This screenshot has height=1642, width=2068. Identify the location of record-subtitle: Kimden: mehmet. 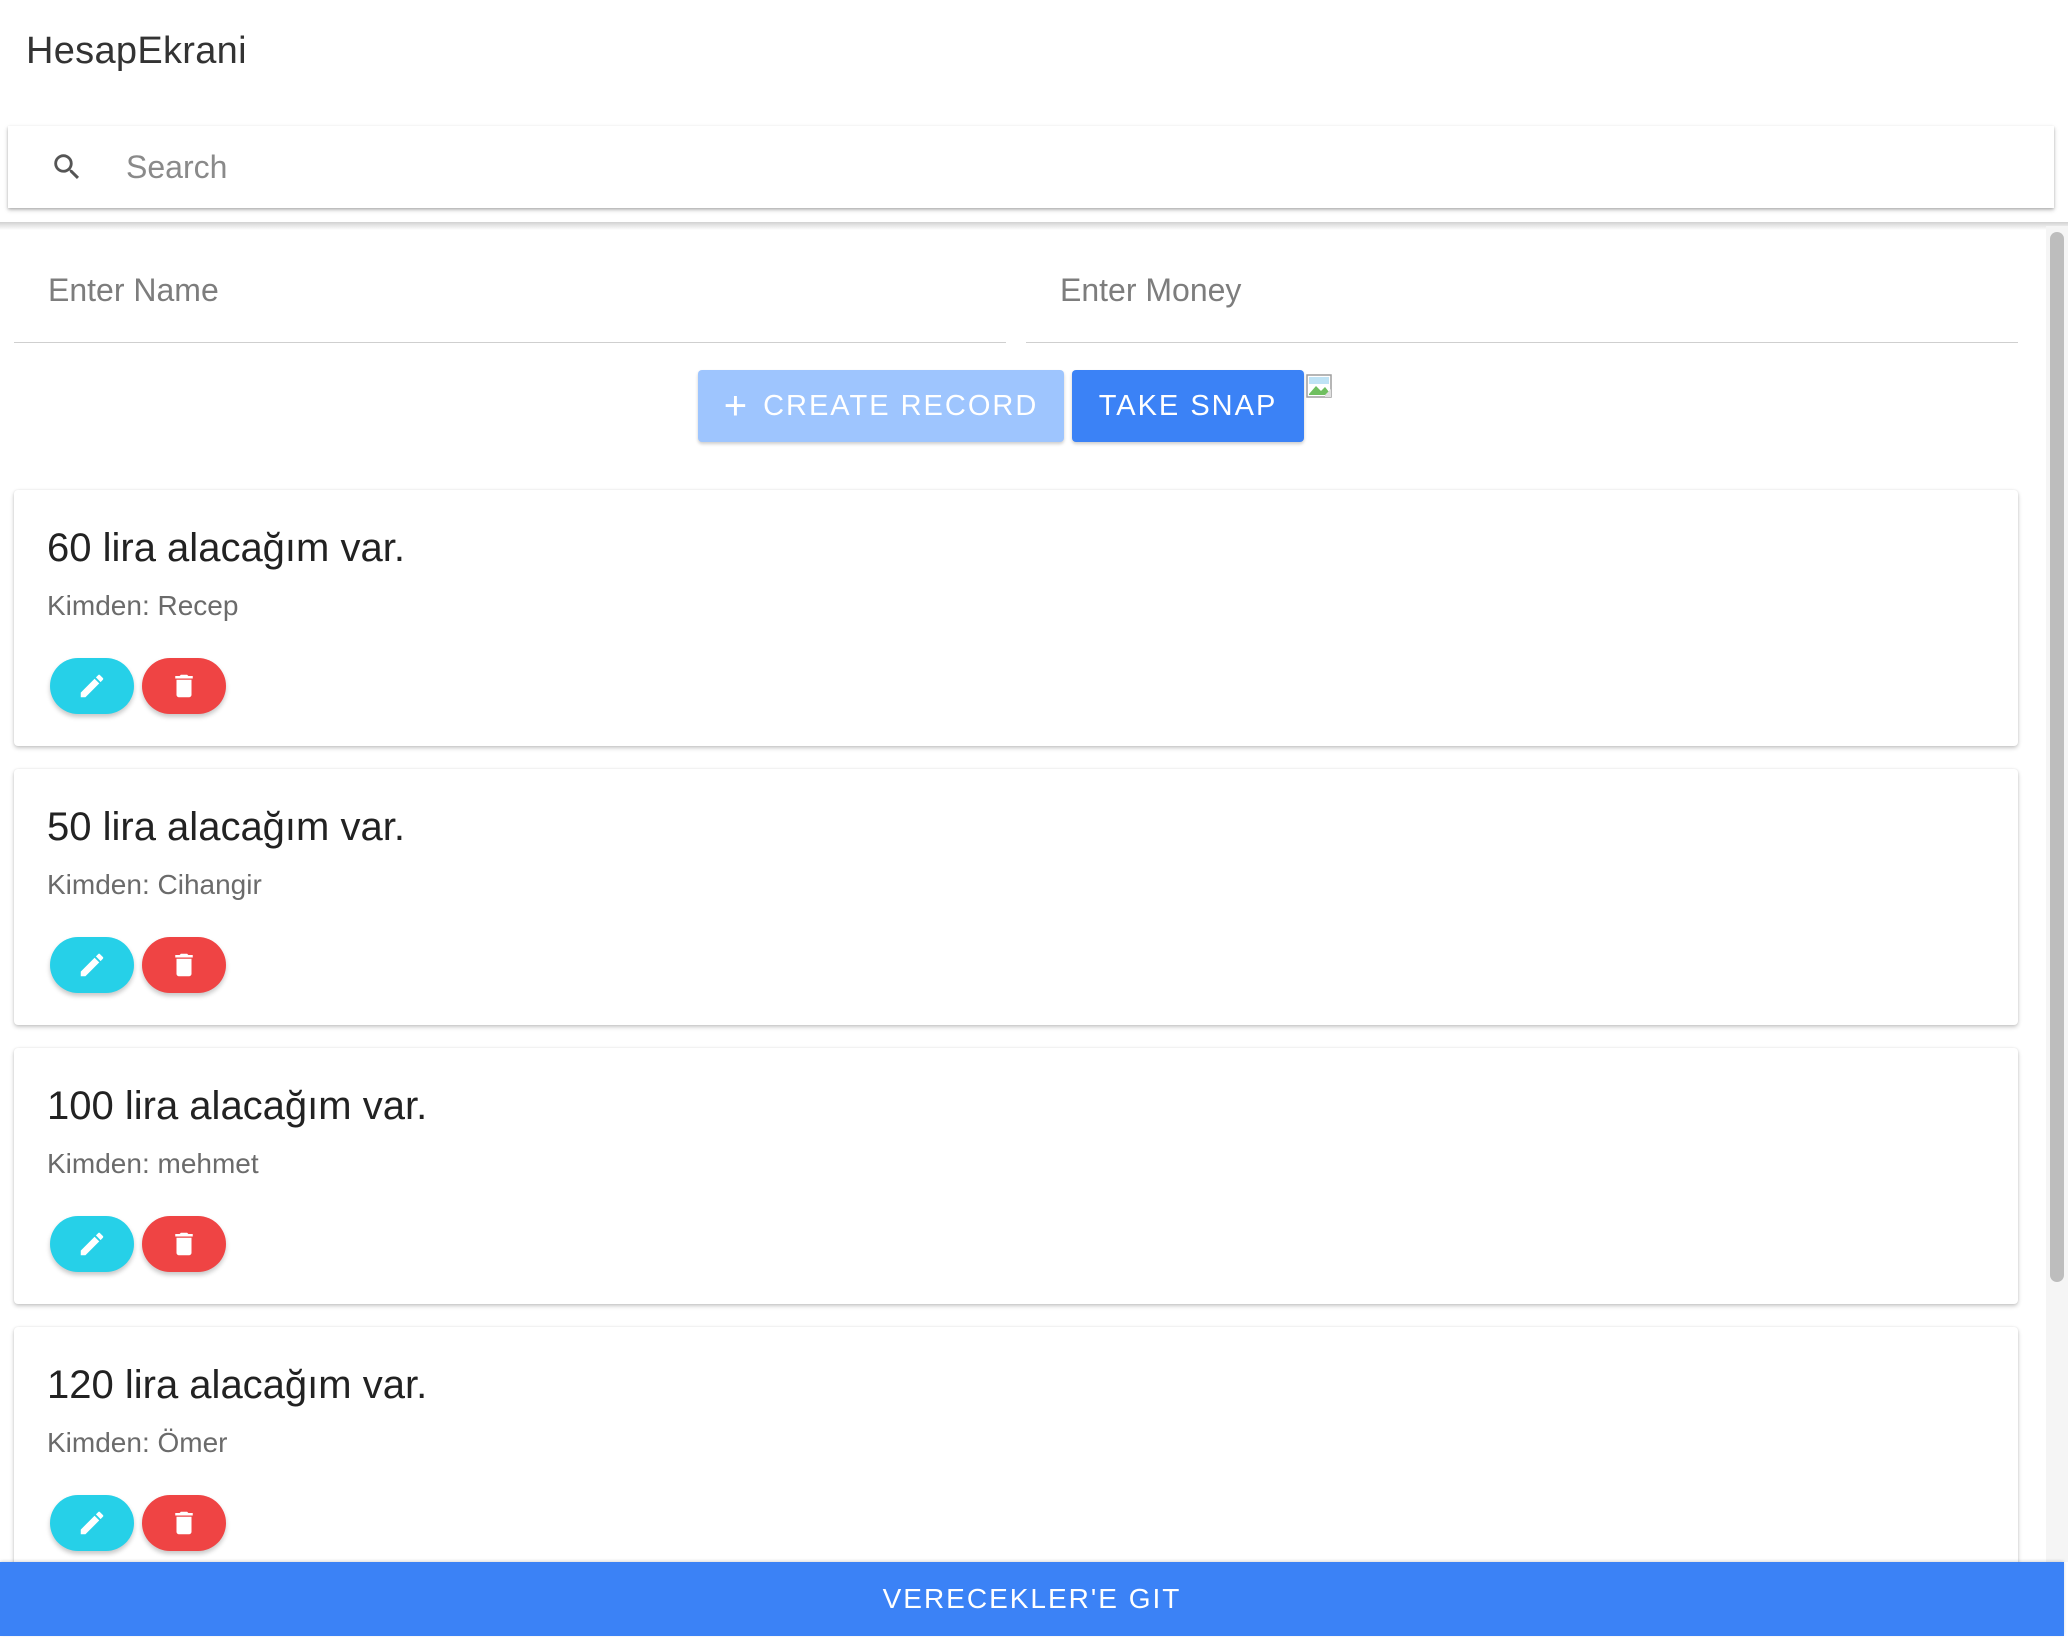
(153, 1163).